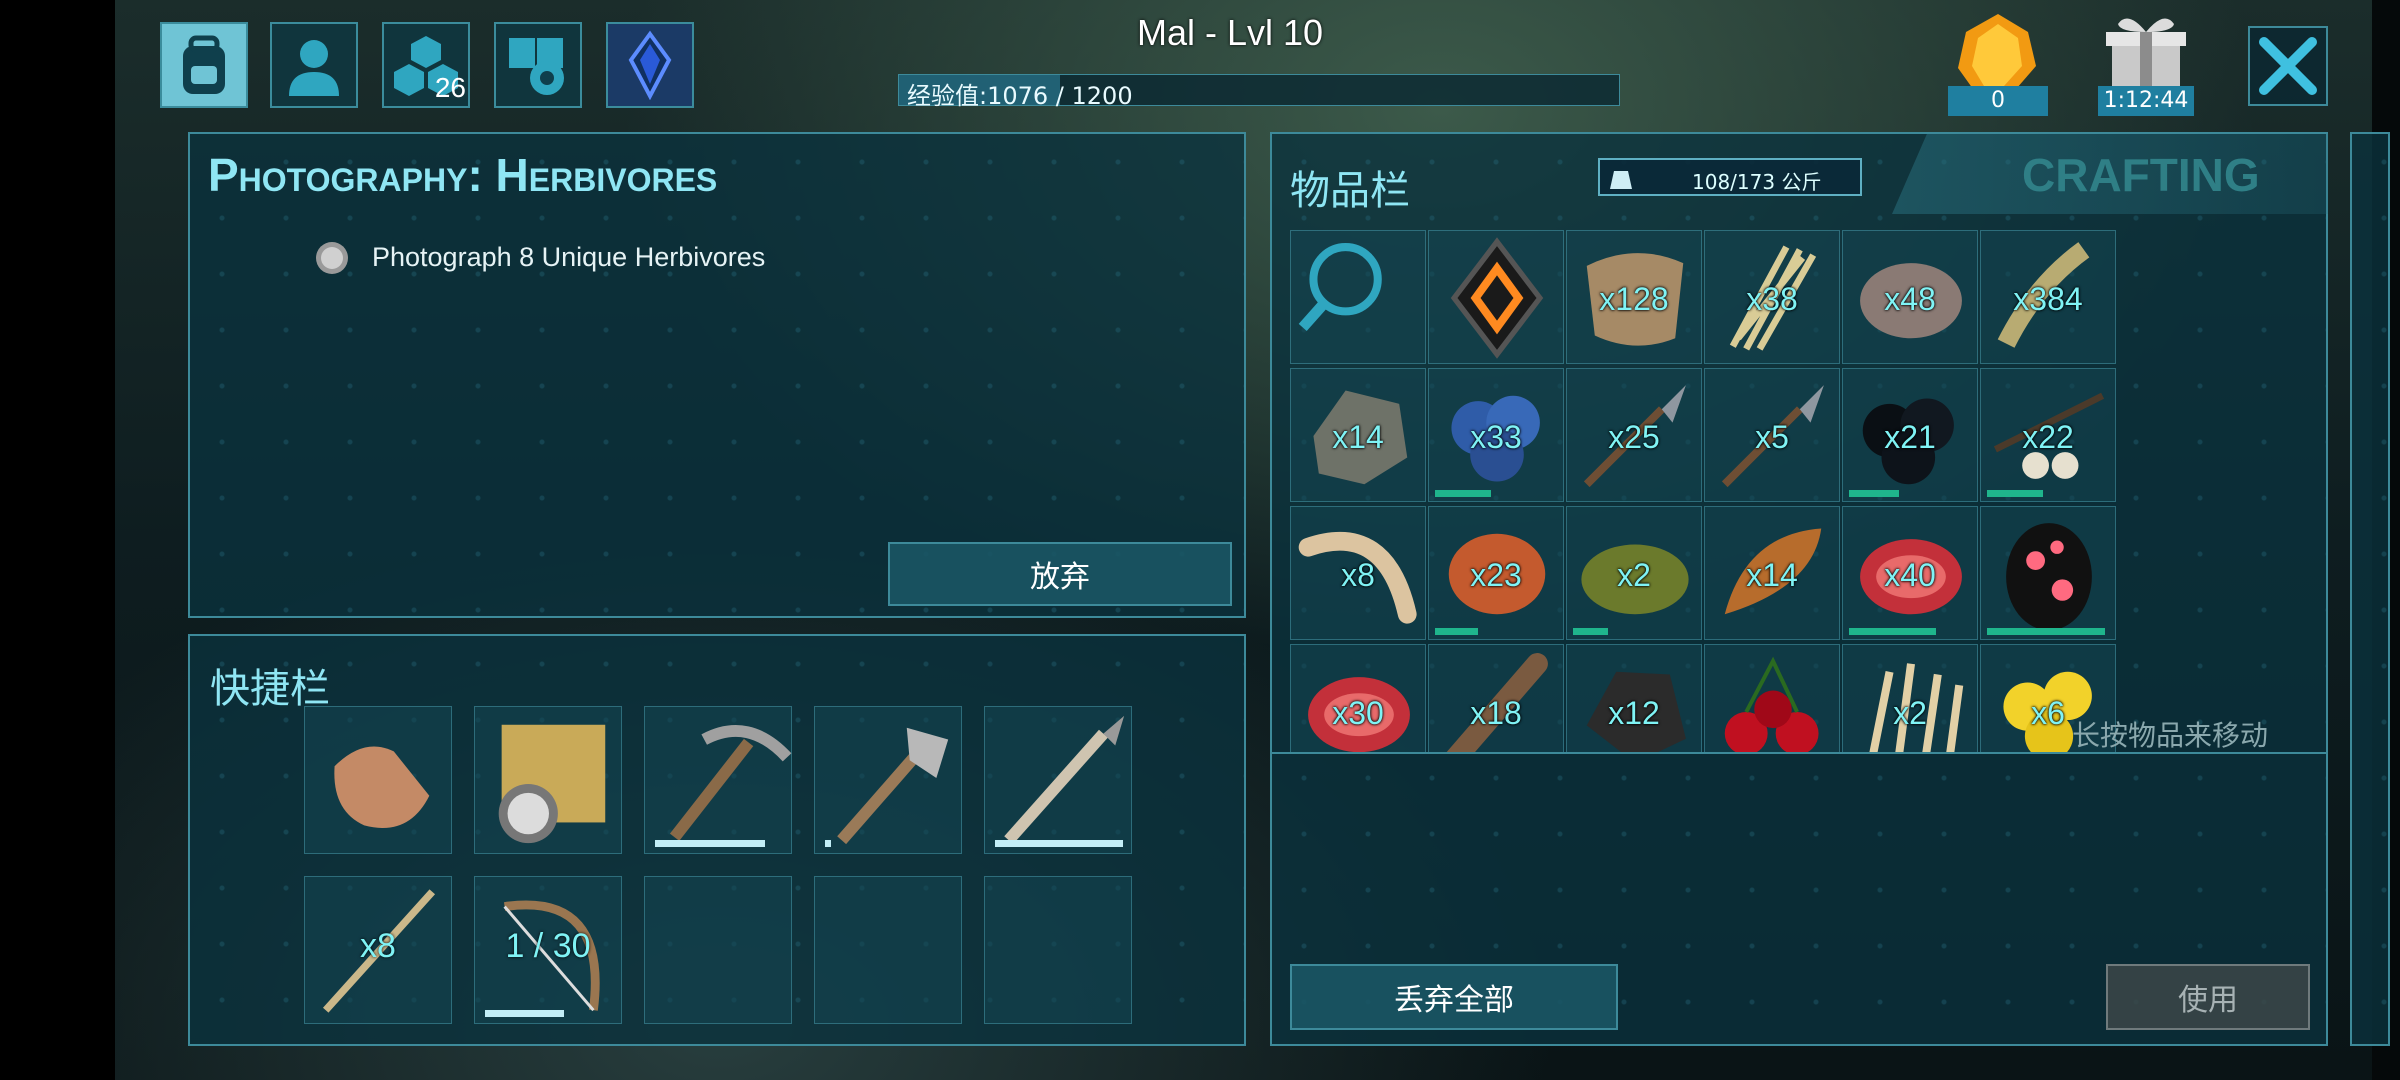  I want to click on mission-objective: Photograph 8 Unique Herbivores, so click(569, 257).